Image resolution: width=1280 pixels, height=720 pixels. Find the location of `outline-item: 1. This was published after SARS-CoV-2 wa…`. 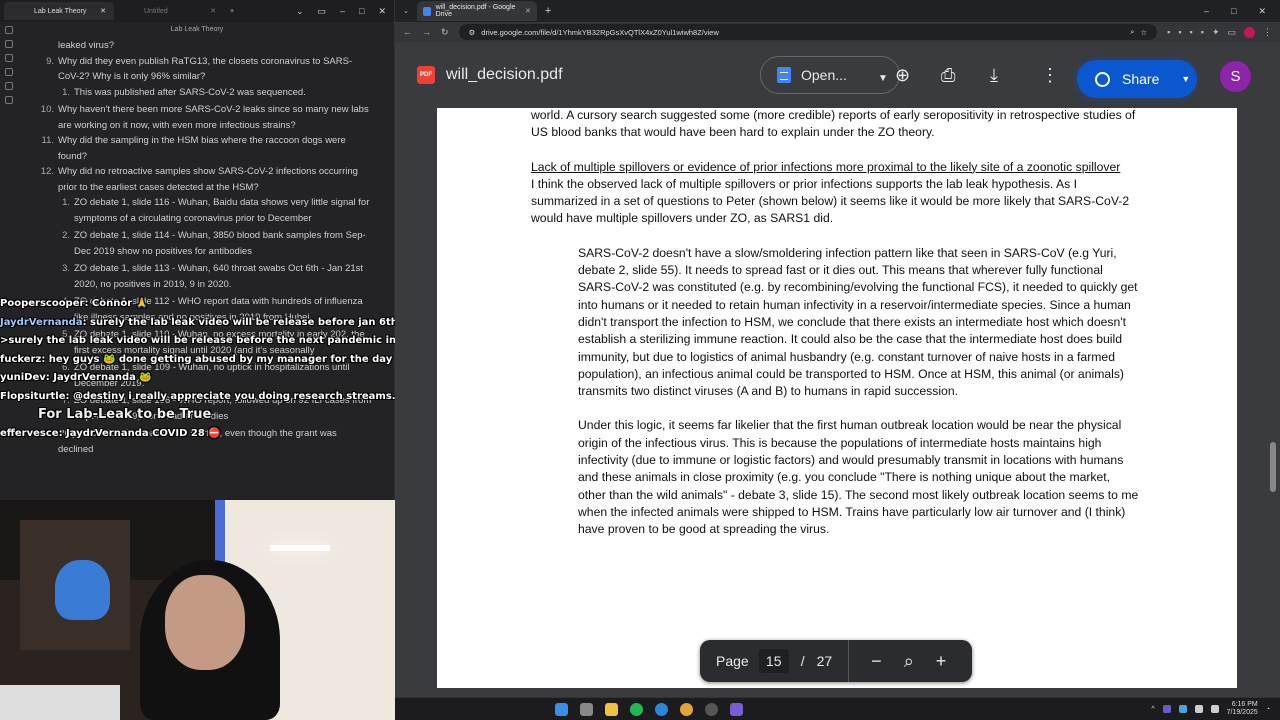

outline-item: 1. This was published after SARS-CoV-2 wa… is located at coordinates (200, 93).